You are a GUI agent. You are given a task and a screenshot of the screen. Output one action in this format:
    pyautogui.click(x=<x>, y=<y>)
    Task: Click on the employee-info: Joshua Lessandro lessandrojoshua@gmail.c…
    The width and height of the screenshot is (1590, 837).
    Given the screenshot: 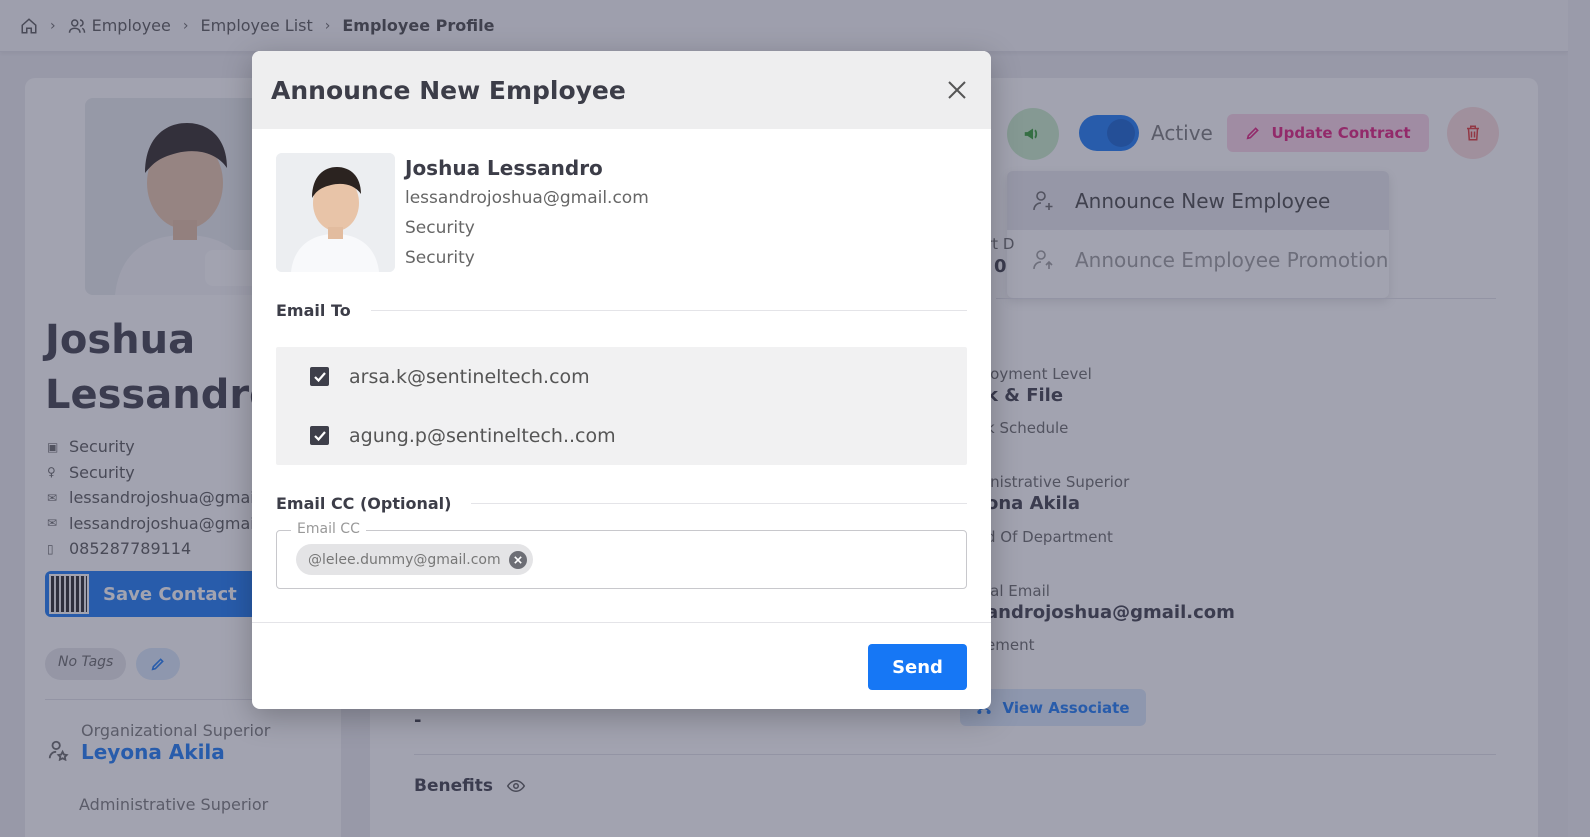 What is the action you would take?
    pyautogui.click(x=527, y=213)
    